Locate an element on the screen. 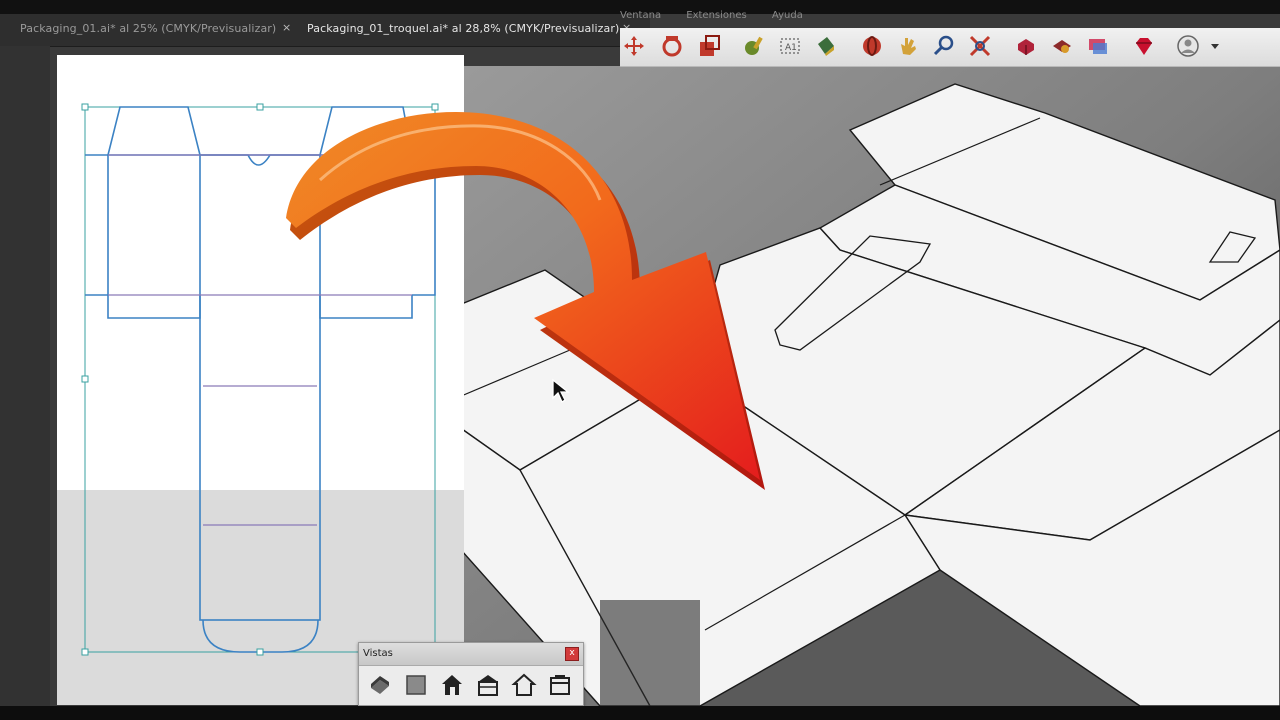 The image size is (1280, 720). left-view-icon is located at coordinates (560, 685).